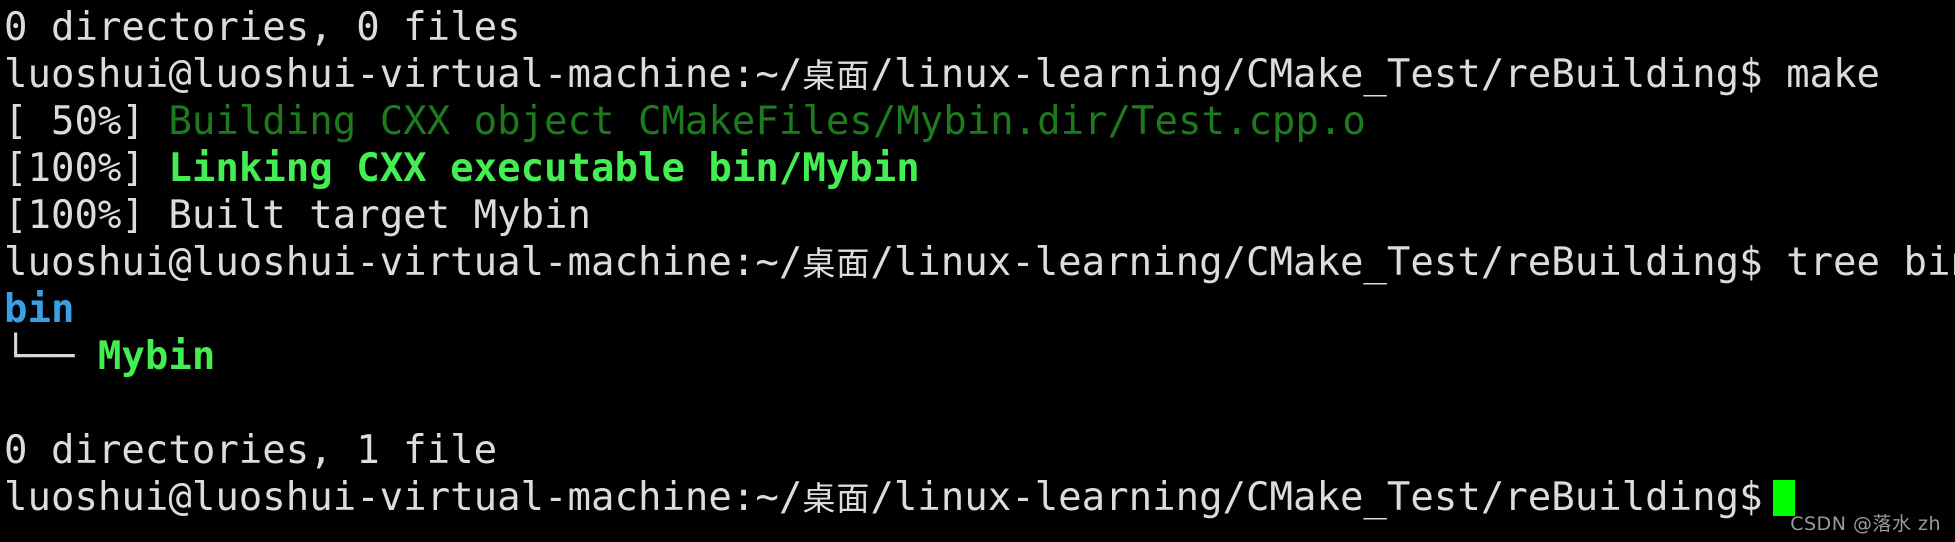 The width and height of the screenshot is (1955, 542). Describe the element at coordinates (380, 215) in the screenshot. I see `built-target-message: Built target Mybin` at that location.